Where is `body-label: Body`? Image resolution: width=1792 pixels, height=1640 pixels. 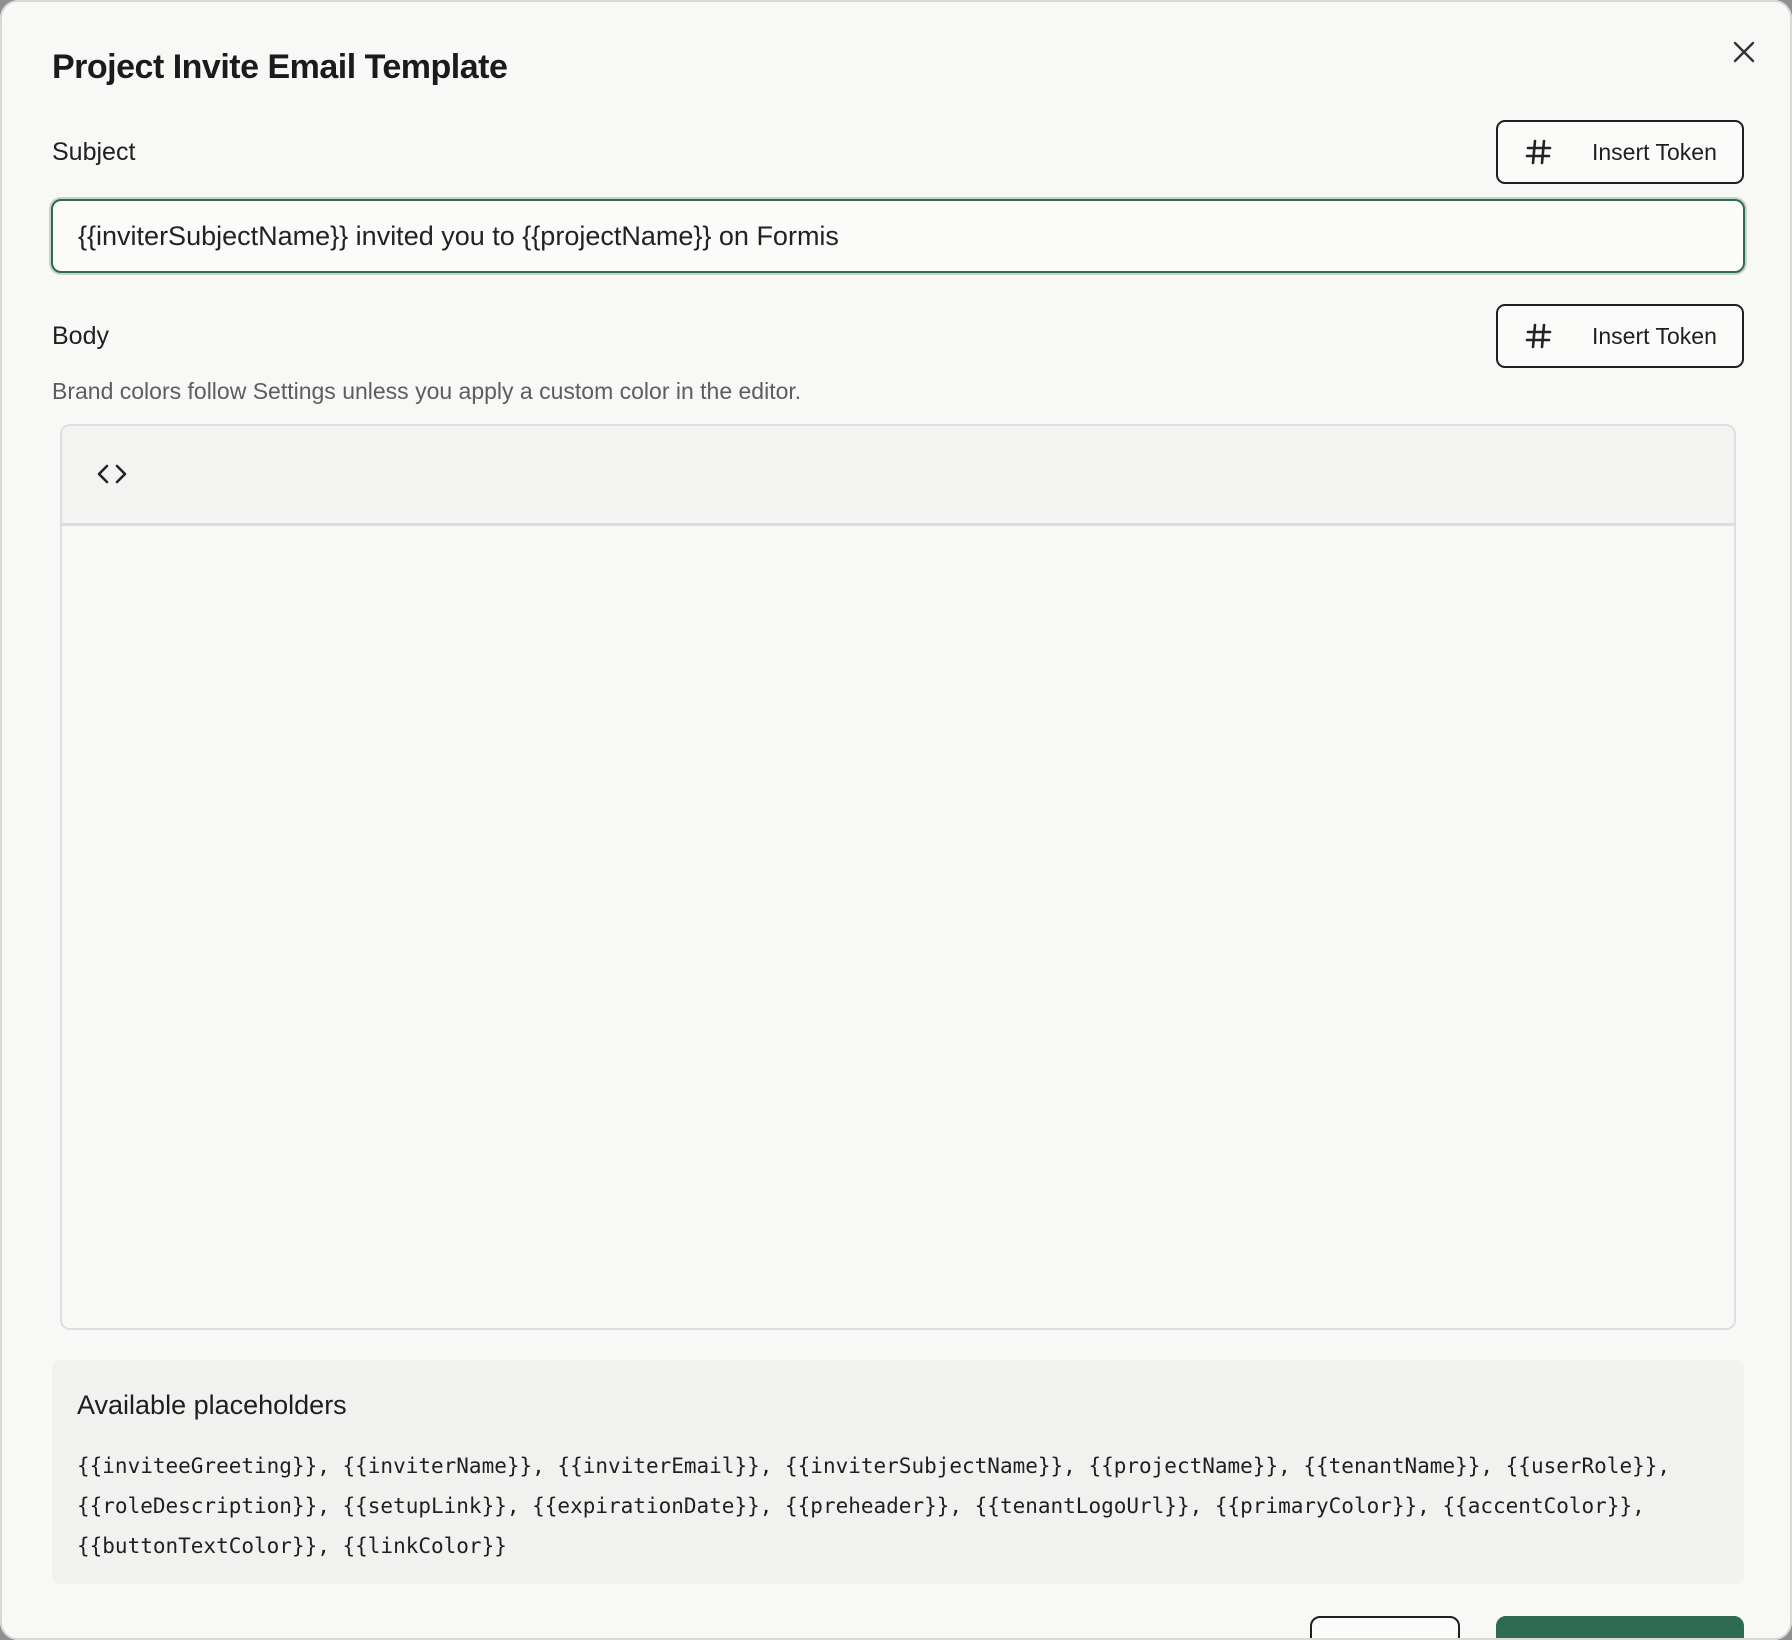
body-label: Body is located at coordinates (80, 336).